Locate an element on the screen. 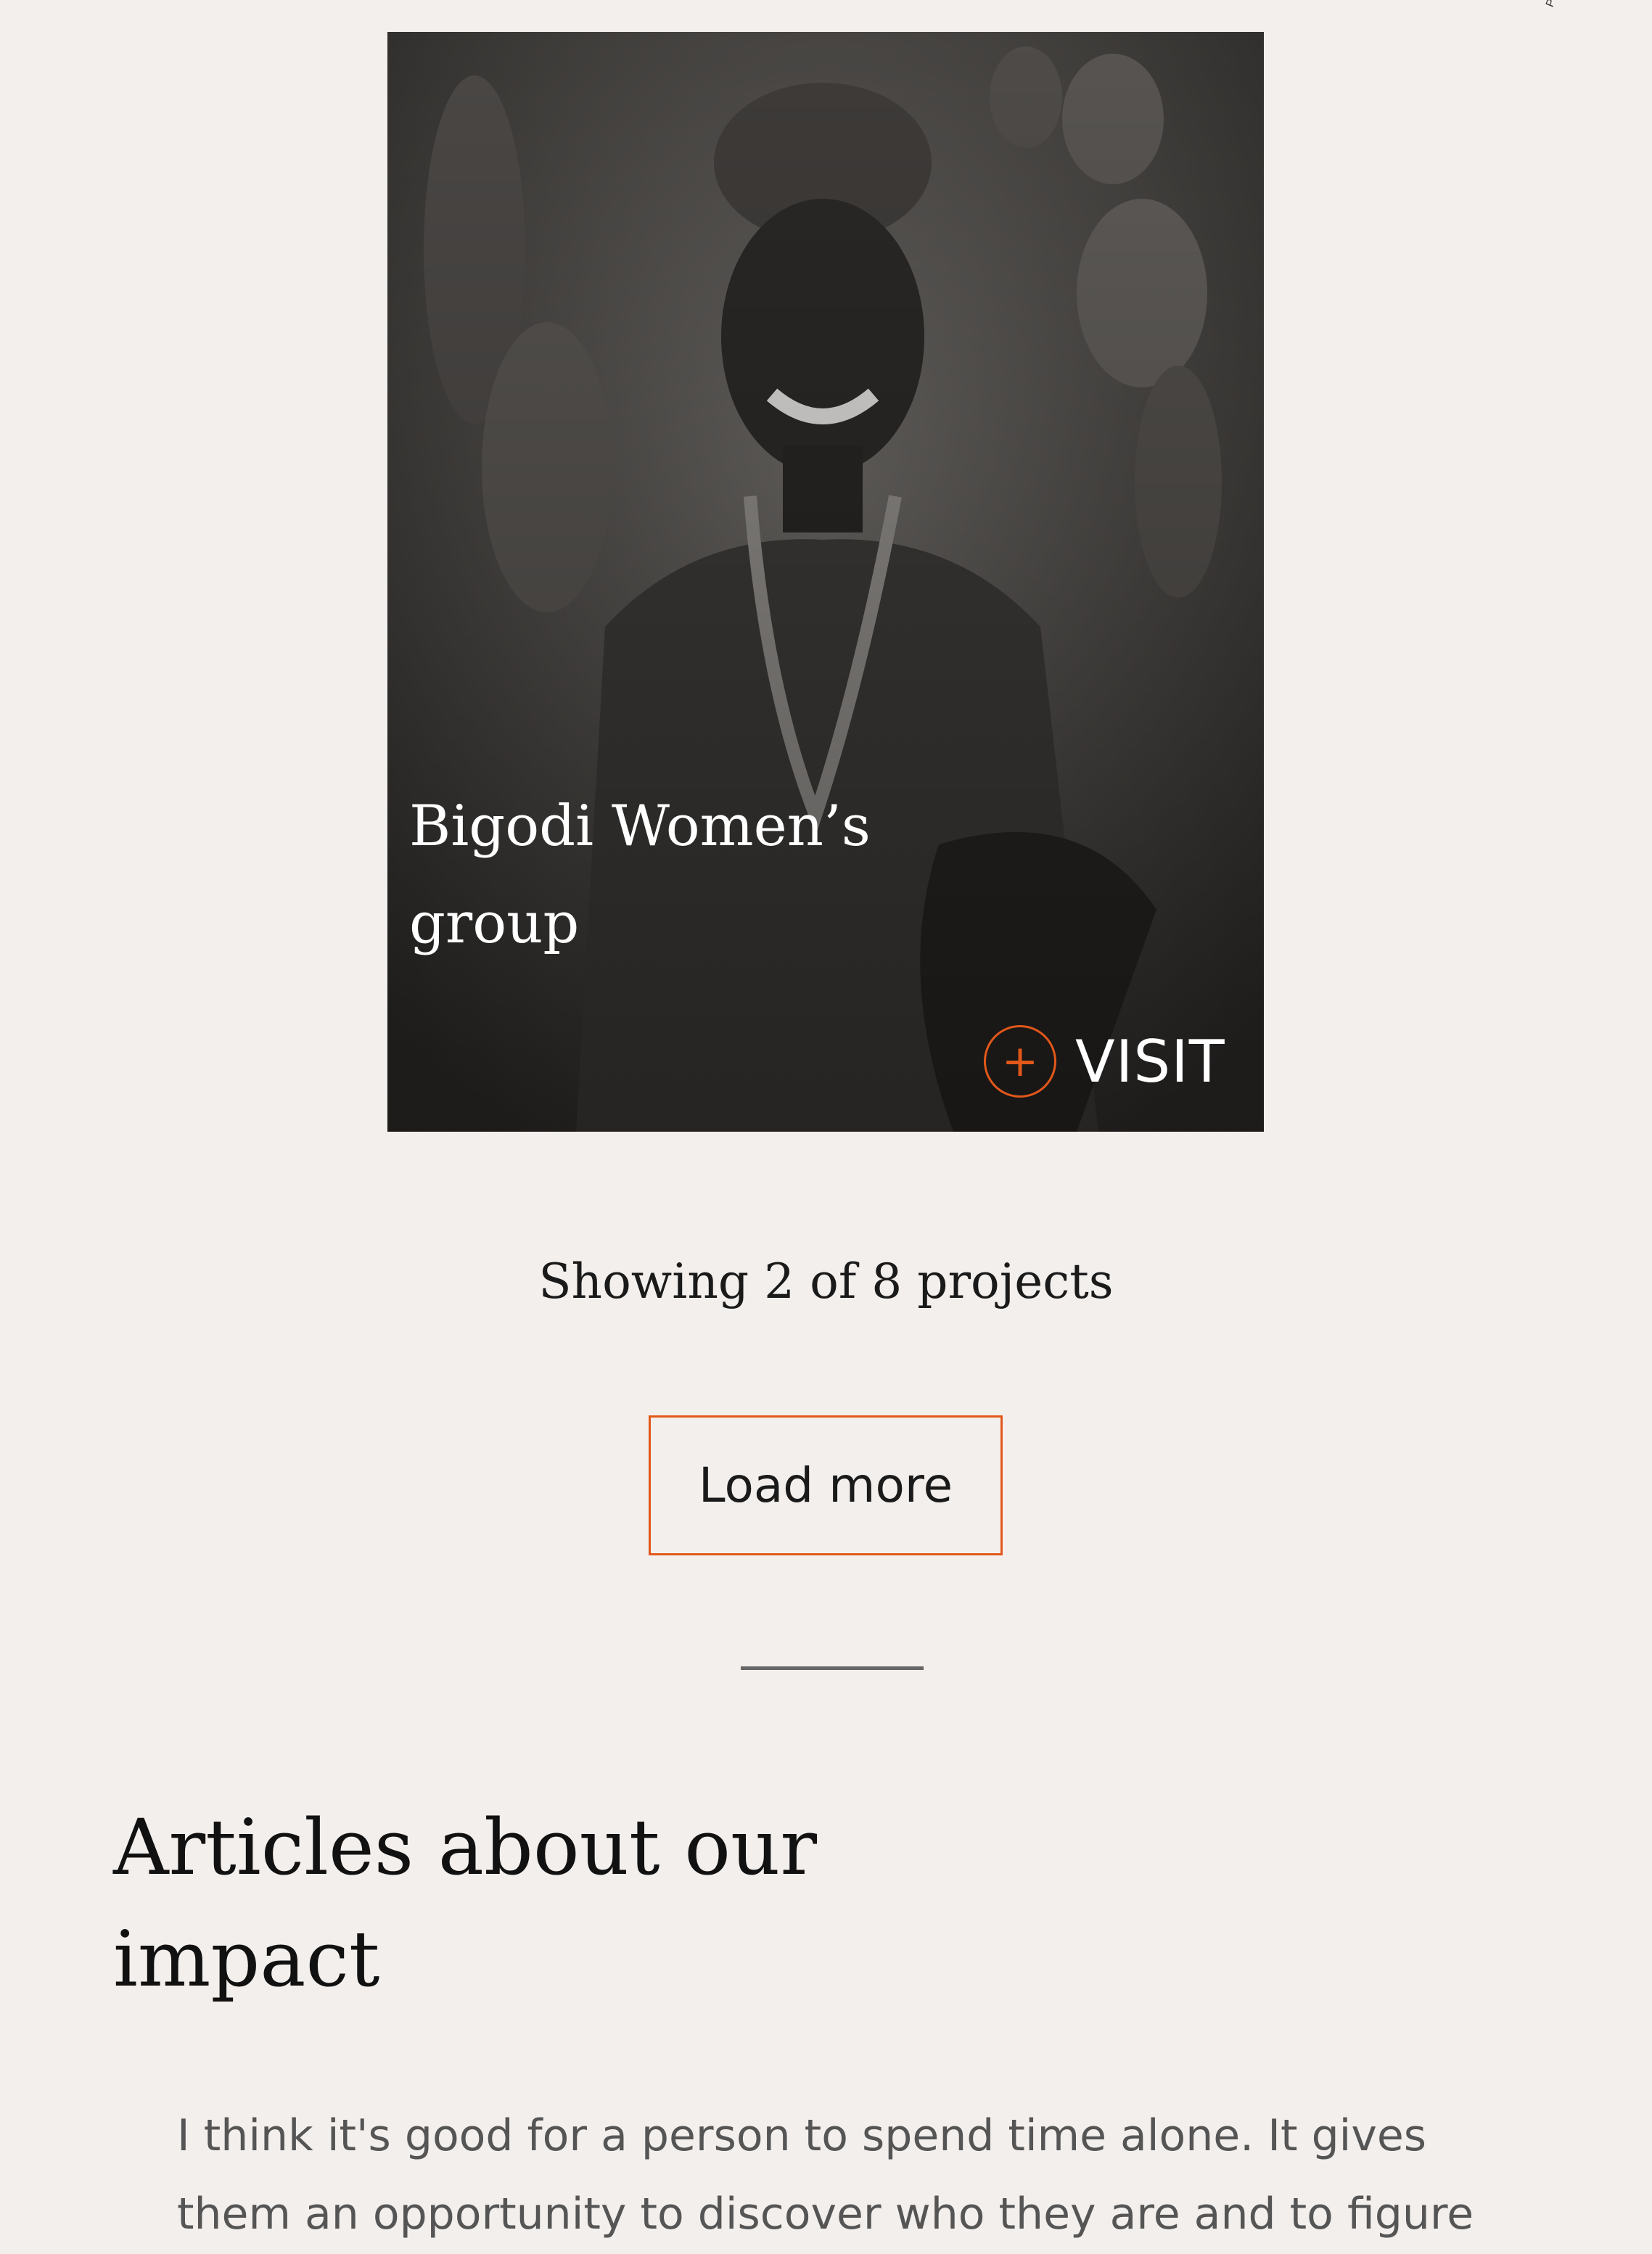  visit-link: + VISIT is located at coordinates (1104, 1061).